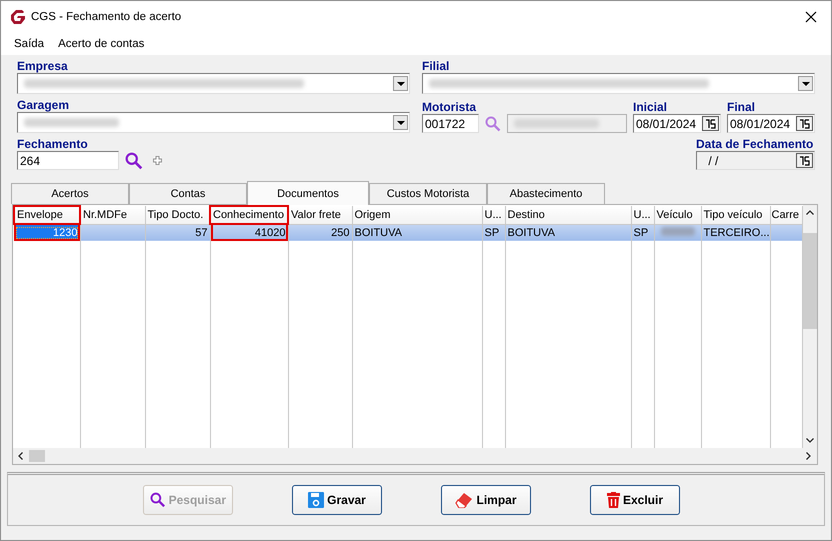 Image resolution: width=832 pixels, height=541 pixels. What do you see at coordinates (20, 456) in the screenshot?
I see `scroll-left-icon` at bounding box center [20, 456].